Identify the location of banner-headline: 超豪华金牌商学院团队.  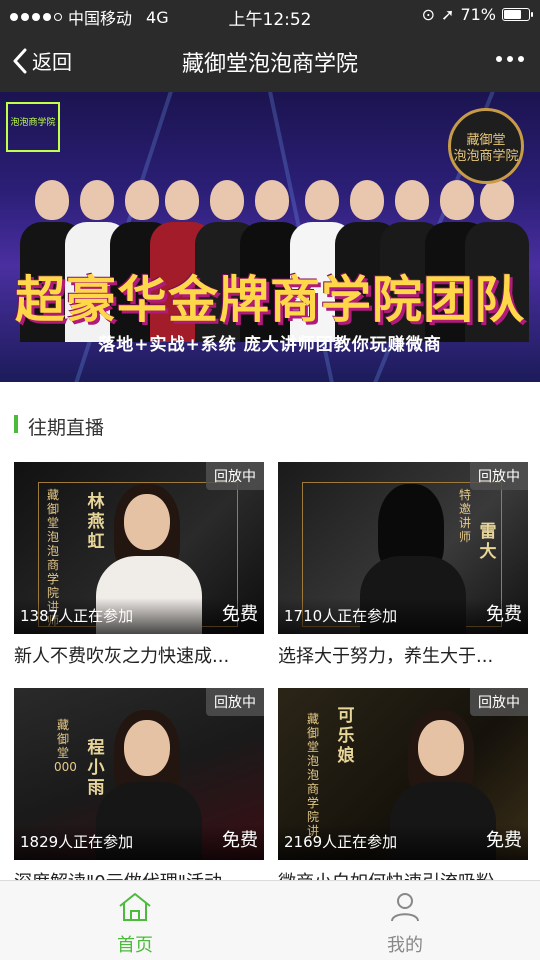
(270, 300).